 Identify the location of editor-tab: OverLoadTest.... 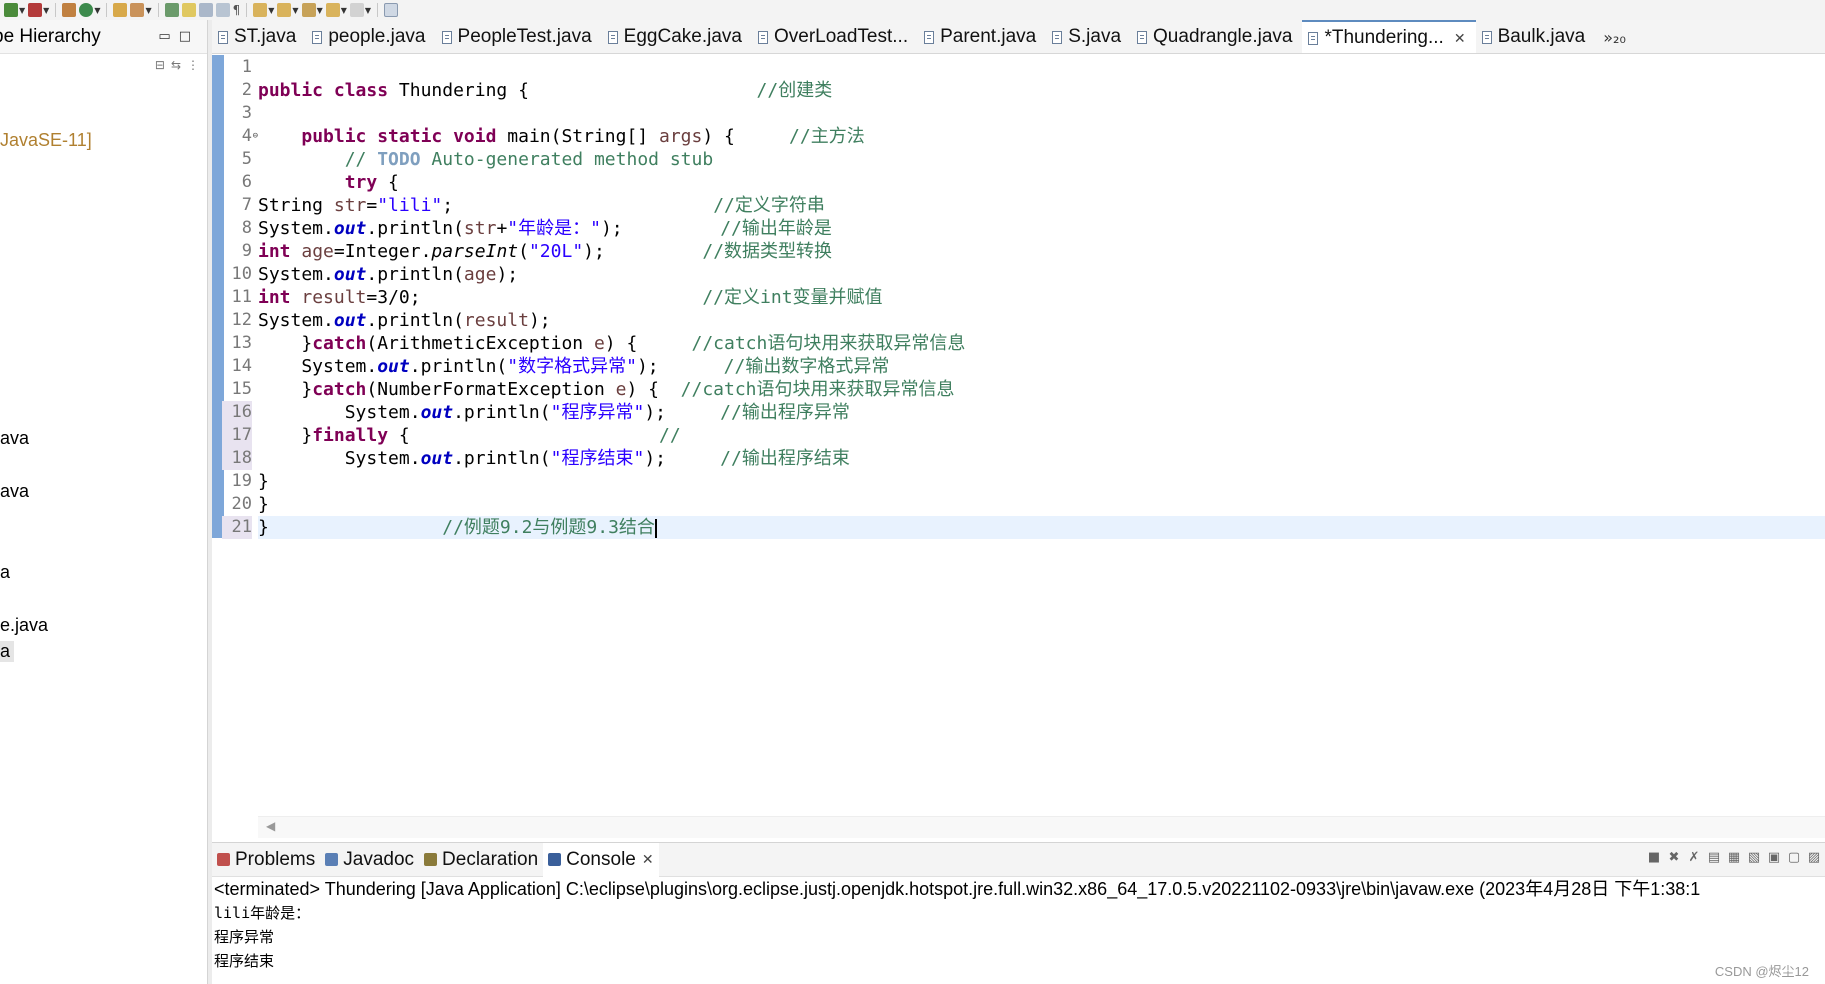
(835, 36).